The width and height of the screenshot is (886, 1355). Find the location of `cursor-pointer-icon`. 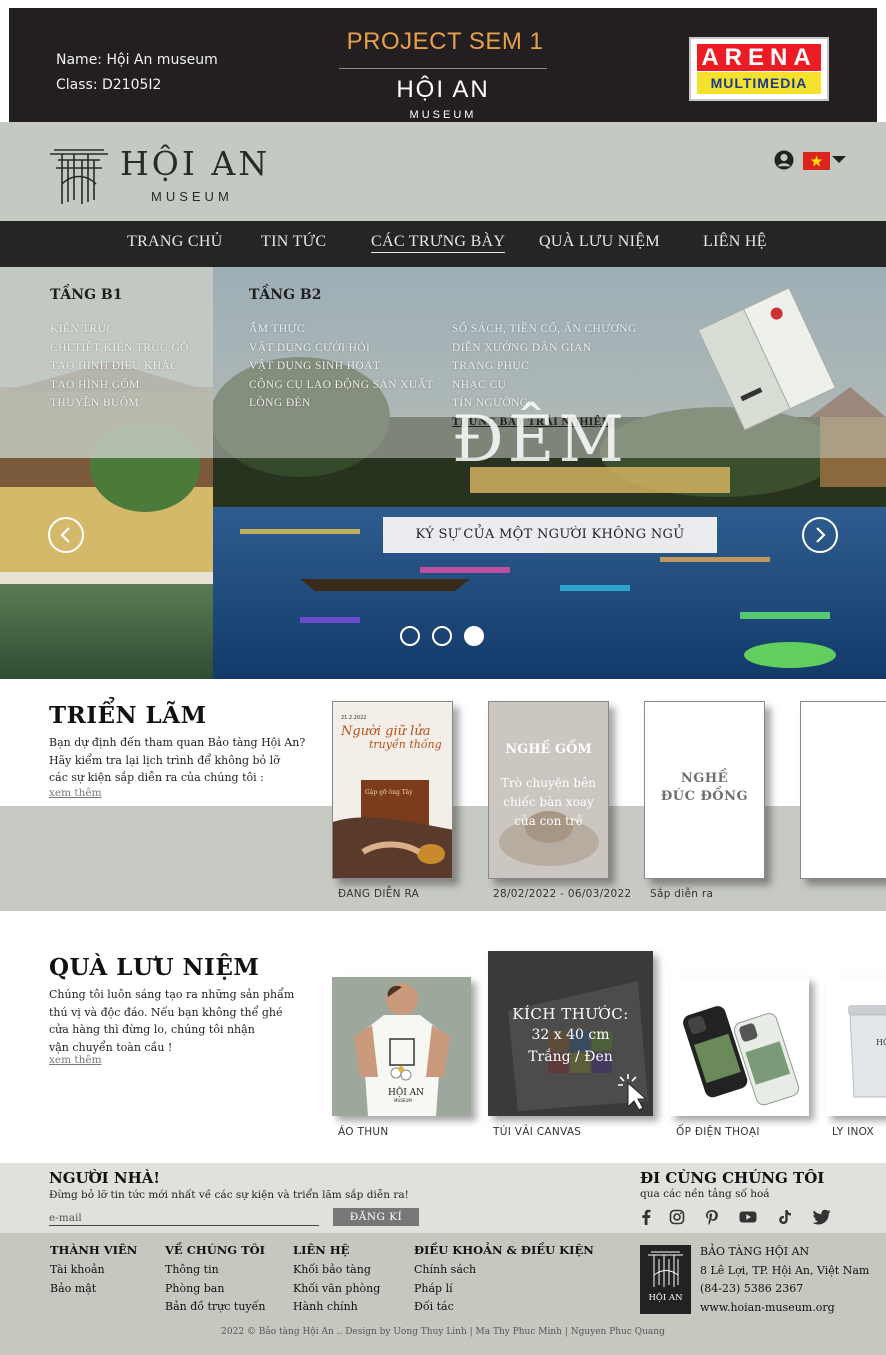

cursor-pointer-icon is located at coordinates (633, 1092).